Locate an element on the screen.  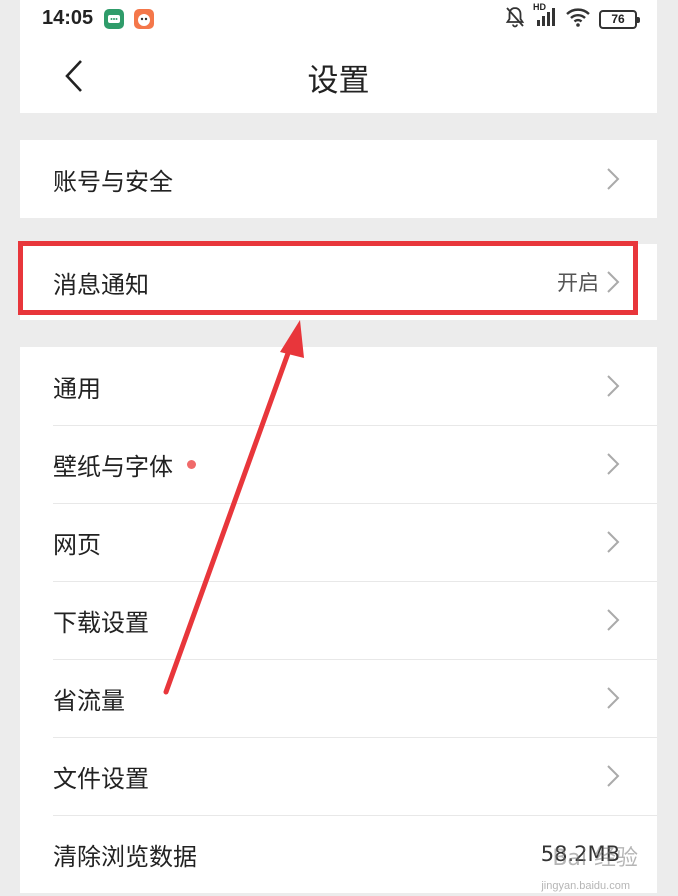
cell-signal-icon: HD is located at coordinates (545, 17).